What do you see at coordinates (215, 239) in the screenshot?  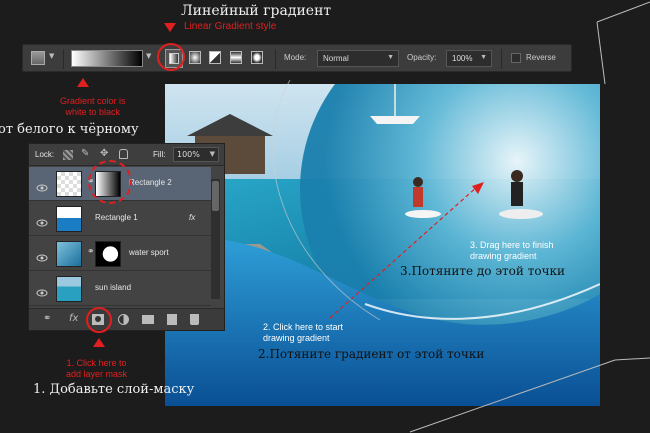 I see `layers-scrollbar` at bounding box center [215, 239].